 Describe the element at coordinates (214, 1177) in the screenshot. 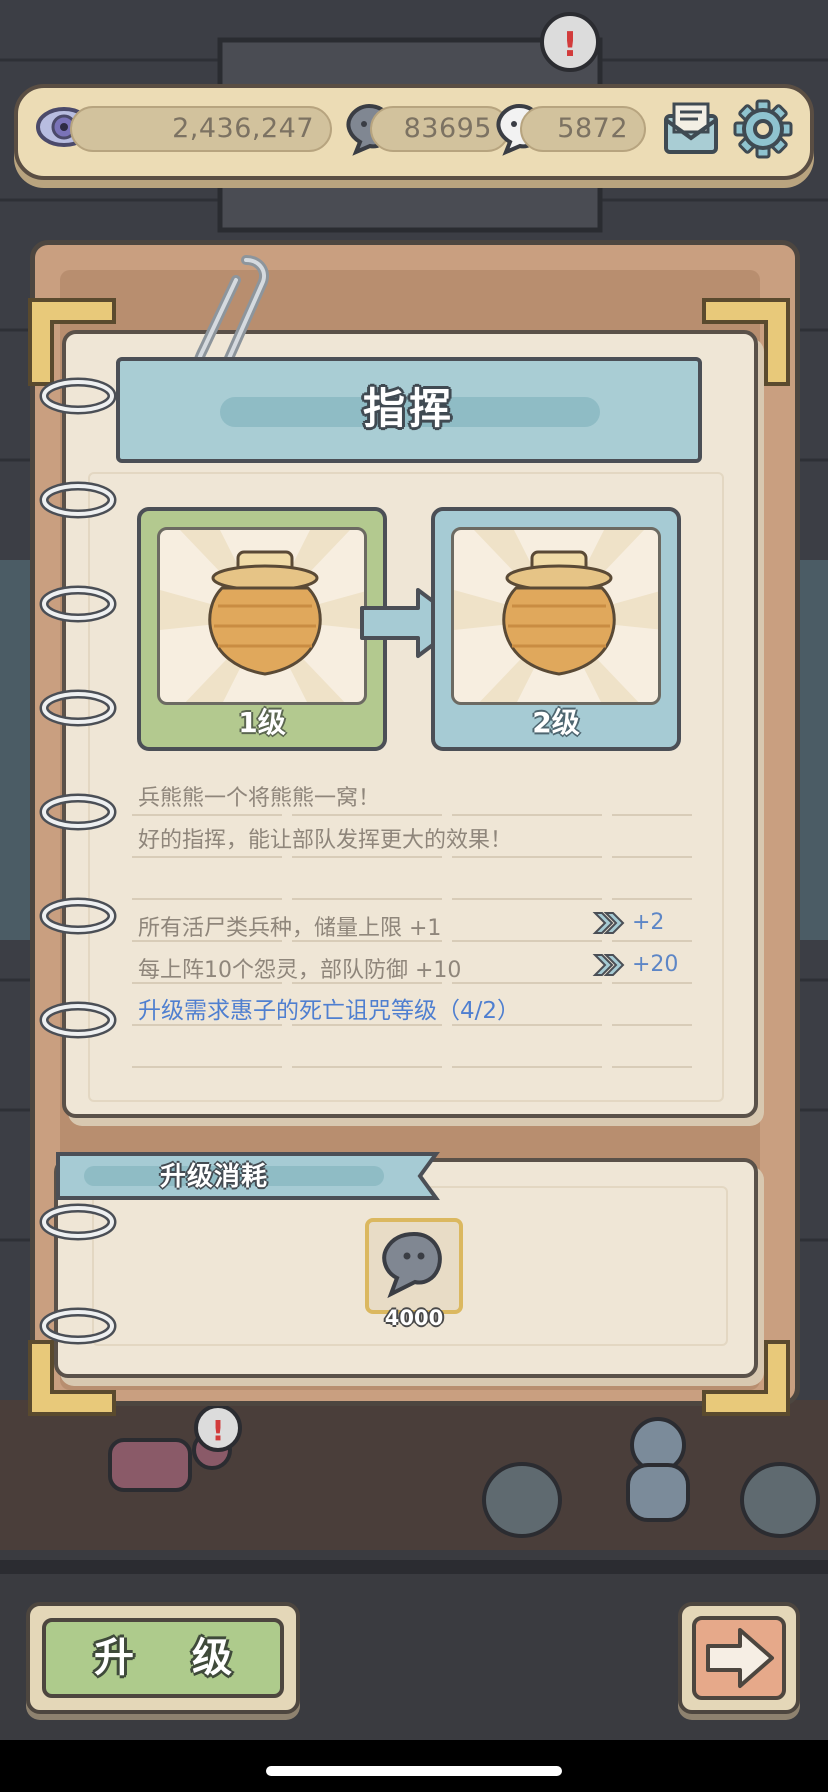

I see `cost-title: 升级消耗` at that location.